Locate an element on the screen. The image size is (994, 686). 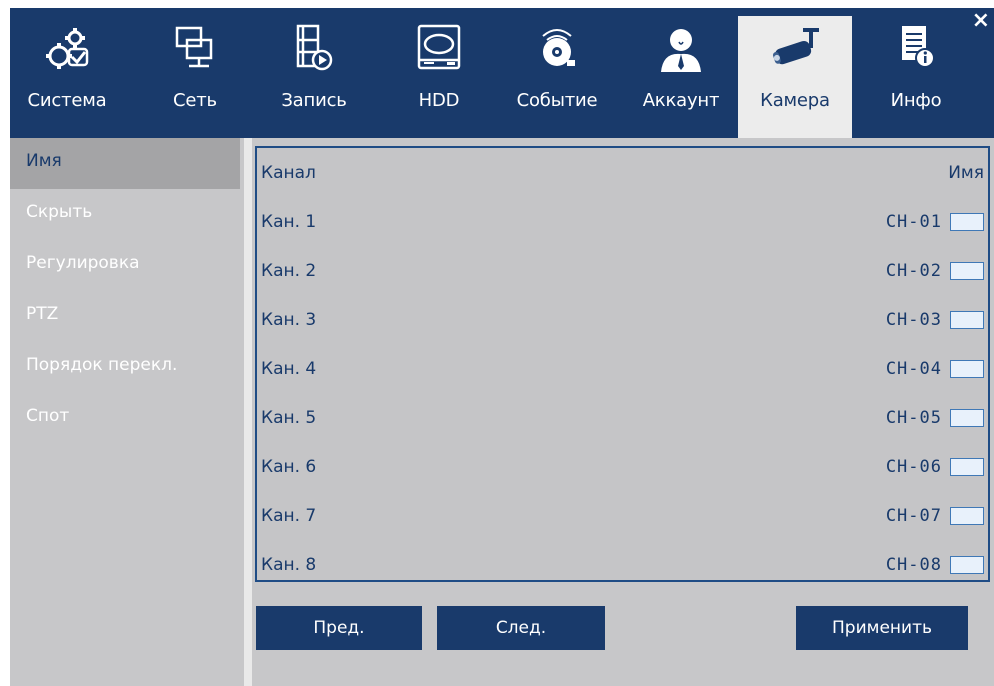
name-cell: CH-07 is located at coordinates (937, 516).